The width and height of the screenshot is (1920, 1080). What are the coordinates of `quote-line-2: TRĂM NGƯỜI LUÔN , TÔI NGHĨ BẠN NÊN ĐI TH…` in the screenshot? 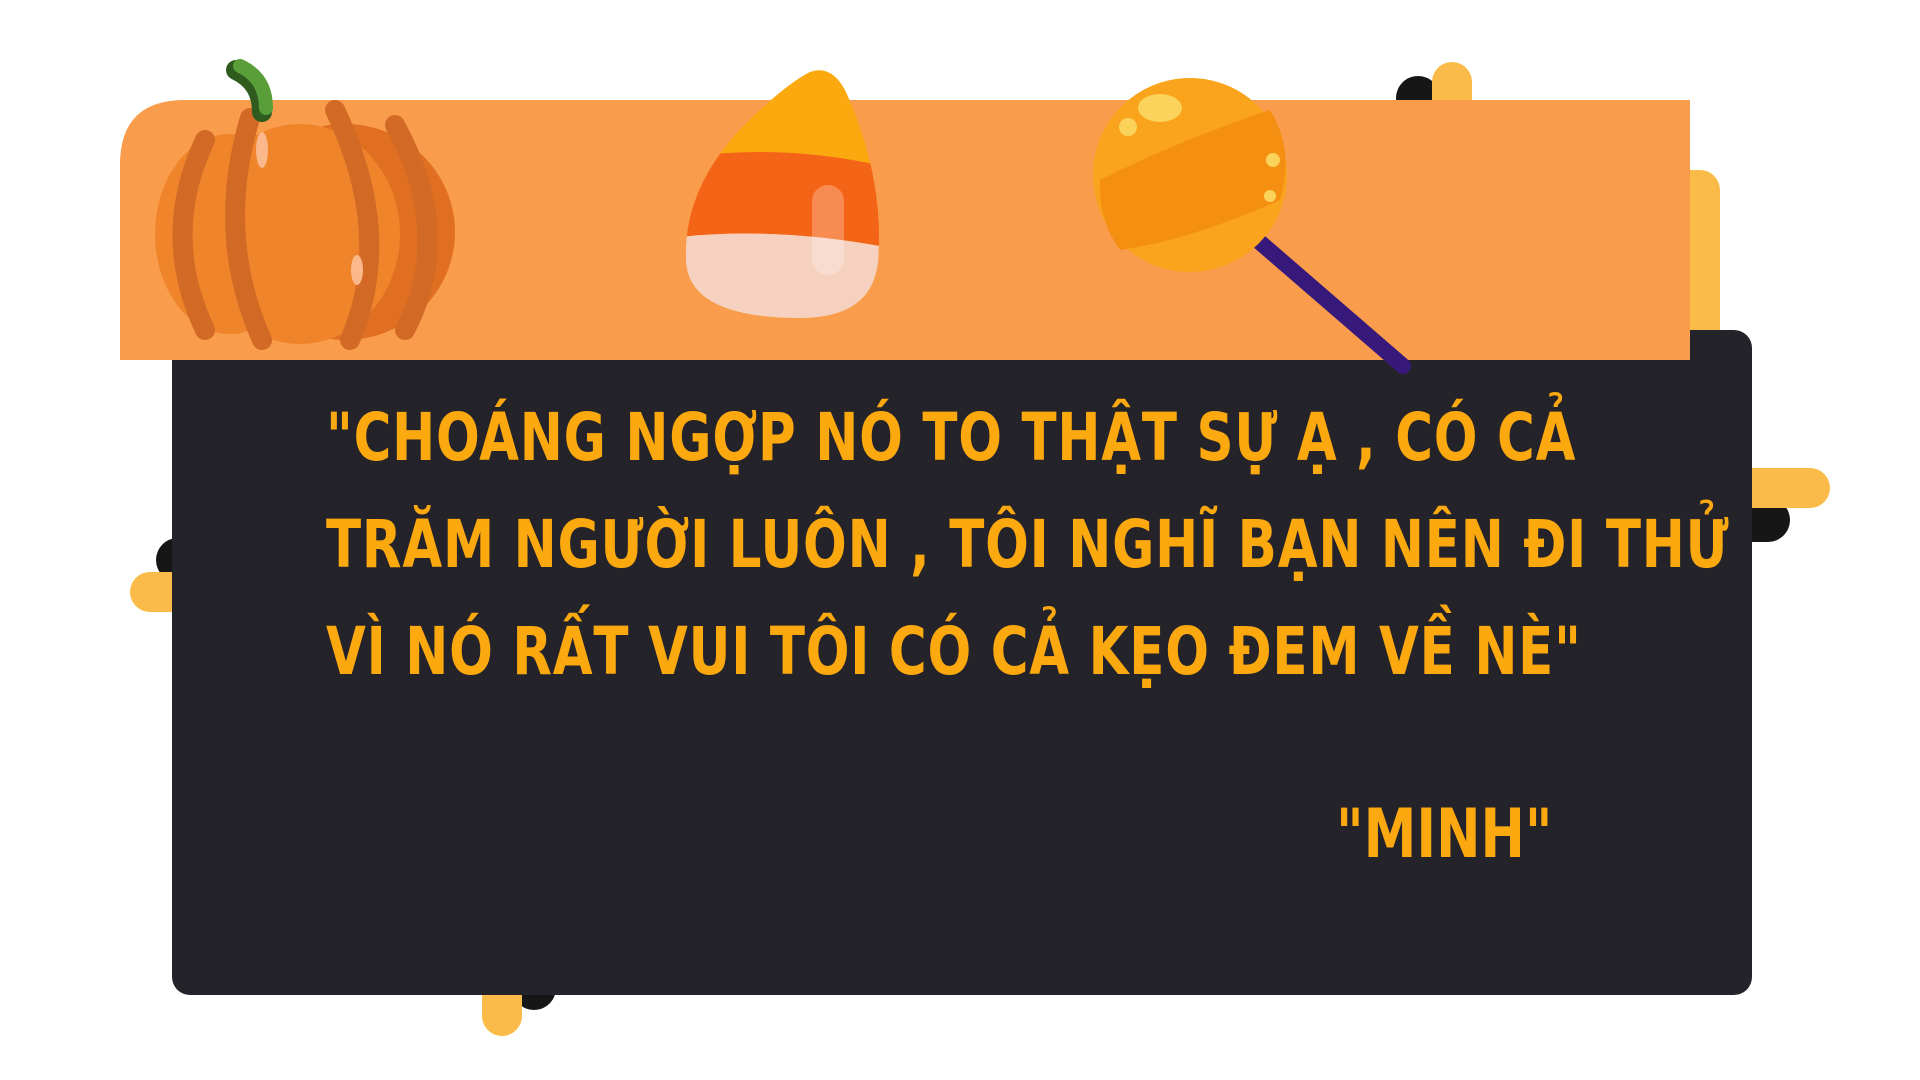 It's located at (1028, 544).